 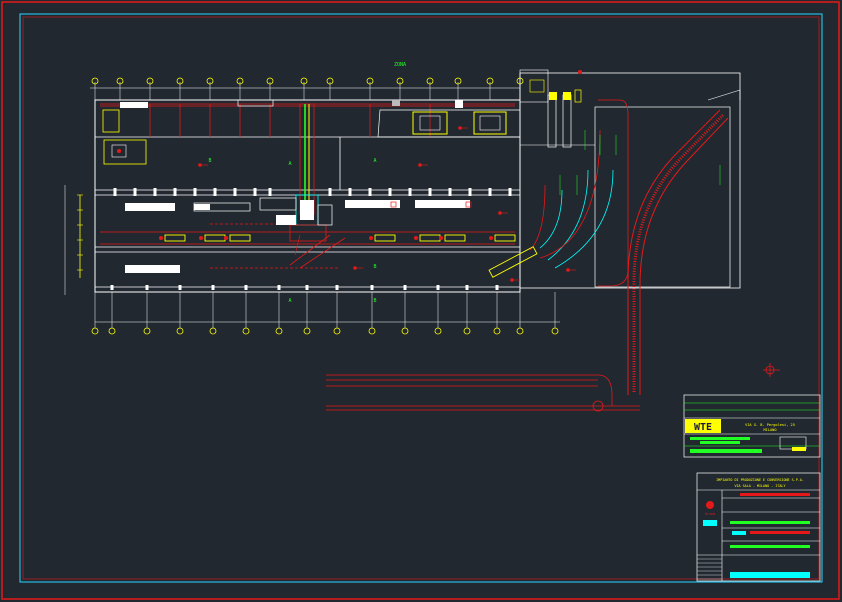 I want to click on title-block-logo: WTE VIA G. B. Pergolesi, 25 MILANO, so click(x=752, y=426).